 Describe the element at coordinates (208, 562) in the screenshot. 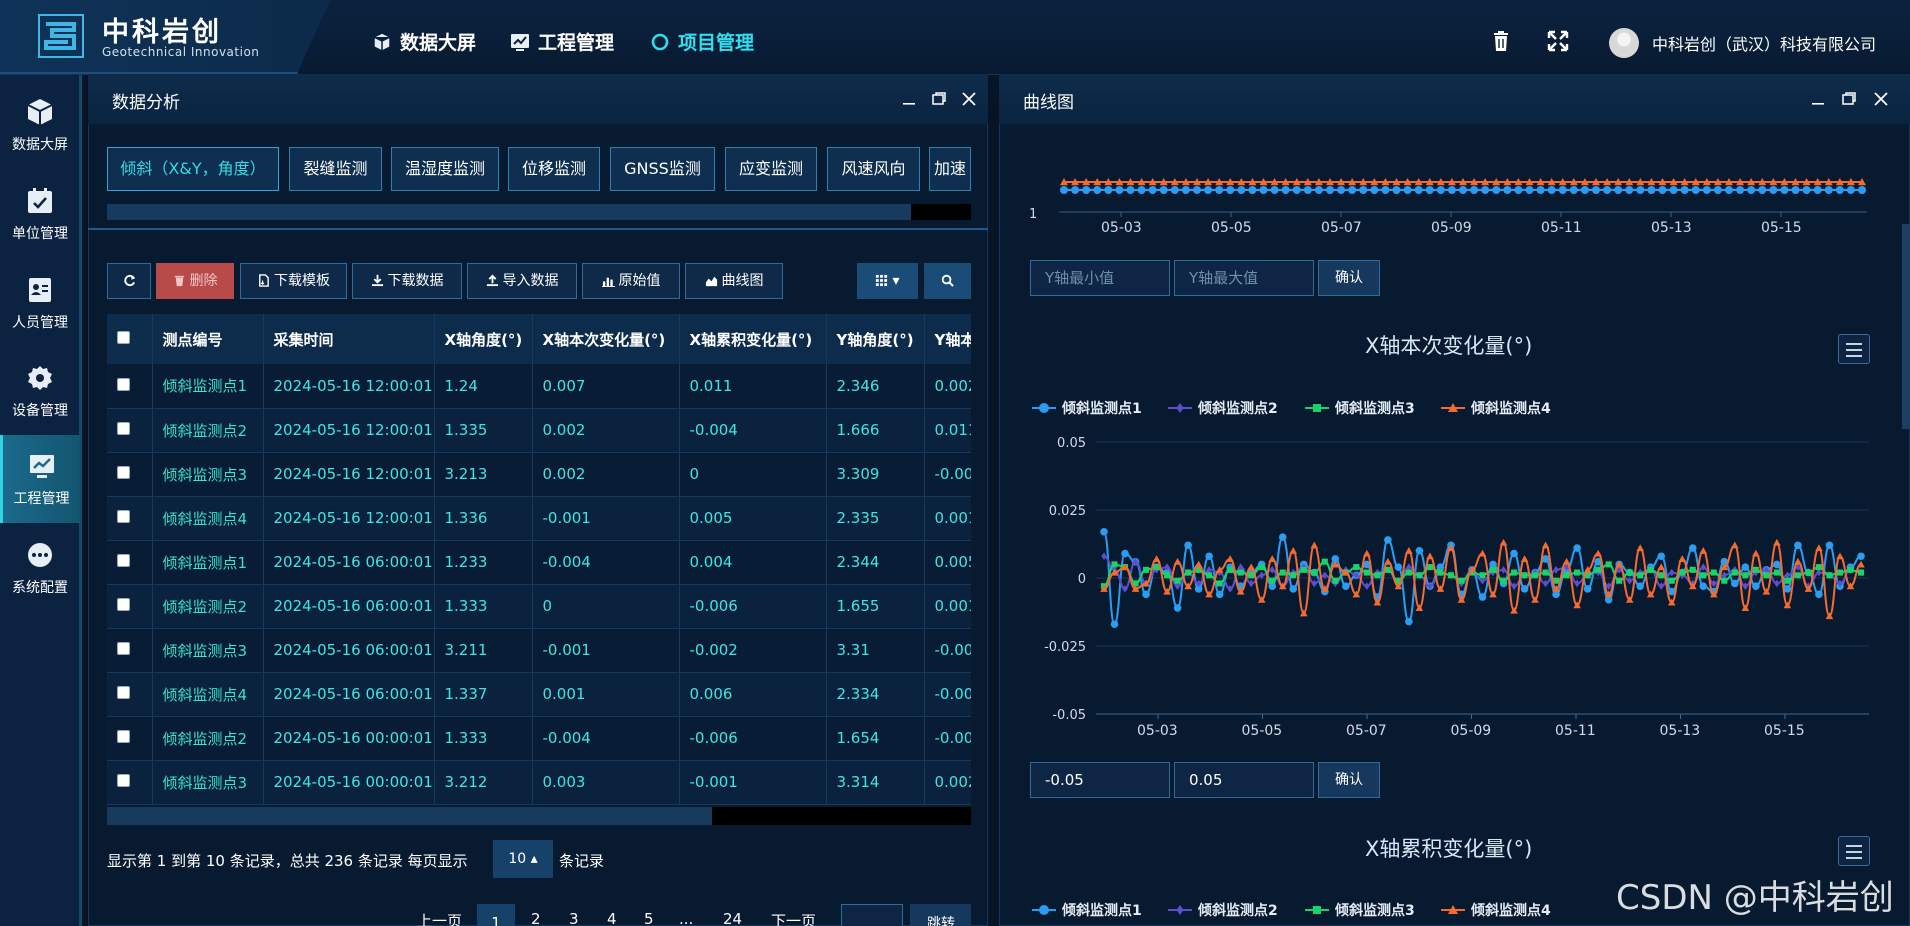

I see `table-cell: 倾斜监测点1` at that location.